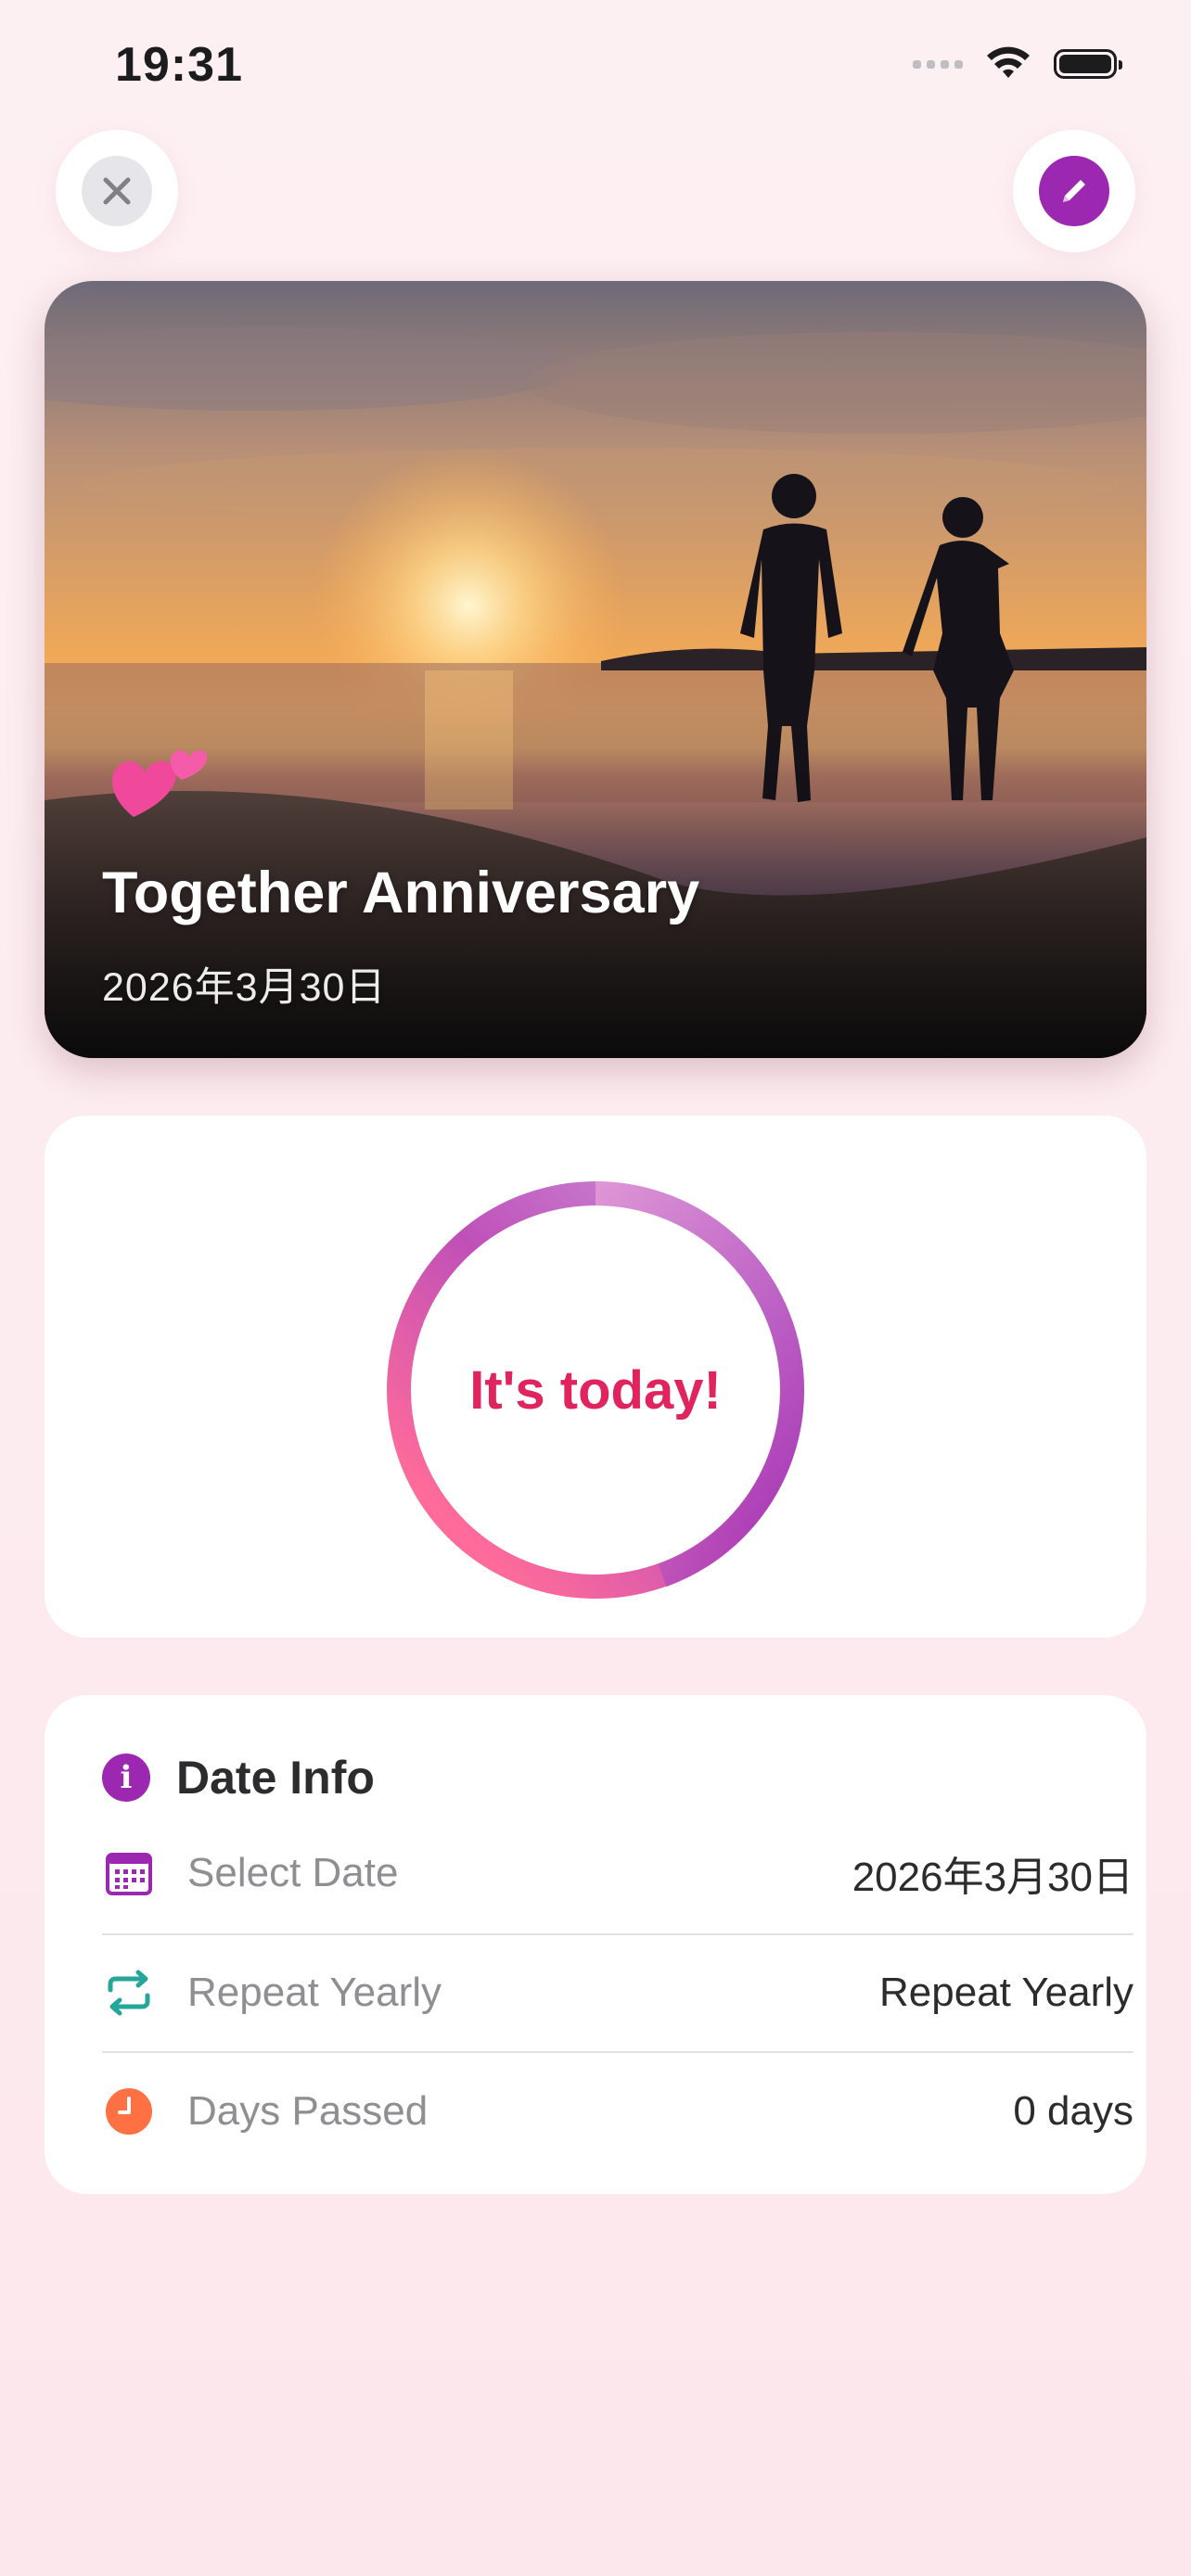  What do you see at coordinates (617, 1873) in the screenshot?
I see `select-date-row: Select Date 2026年3月30日` at bounding box center [617, 1873].